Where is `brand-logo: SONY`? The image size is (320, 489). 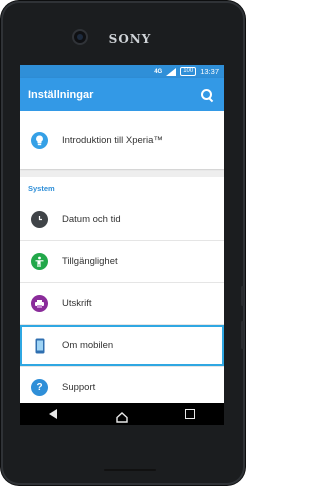 brand-logo: SONY is located at coordinates (130, 39).